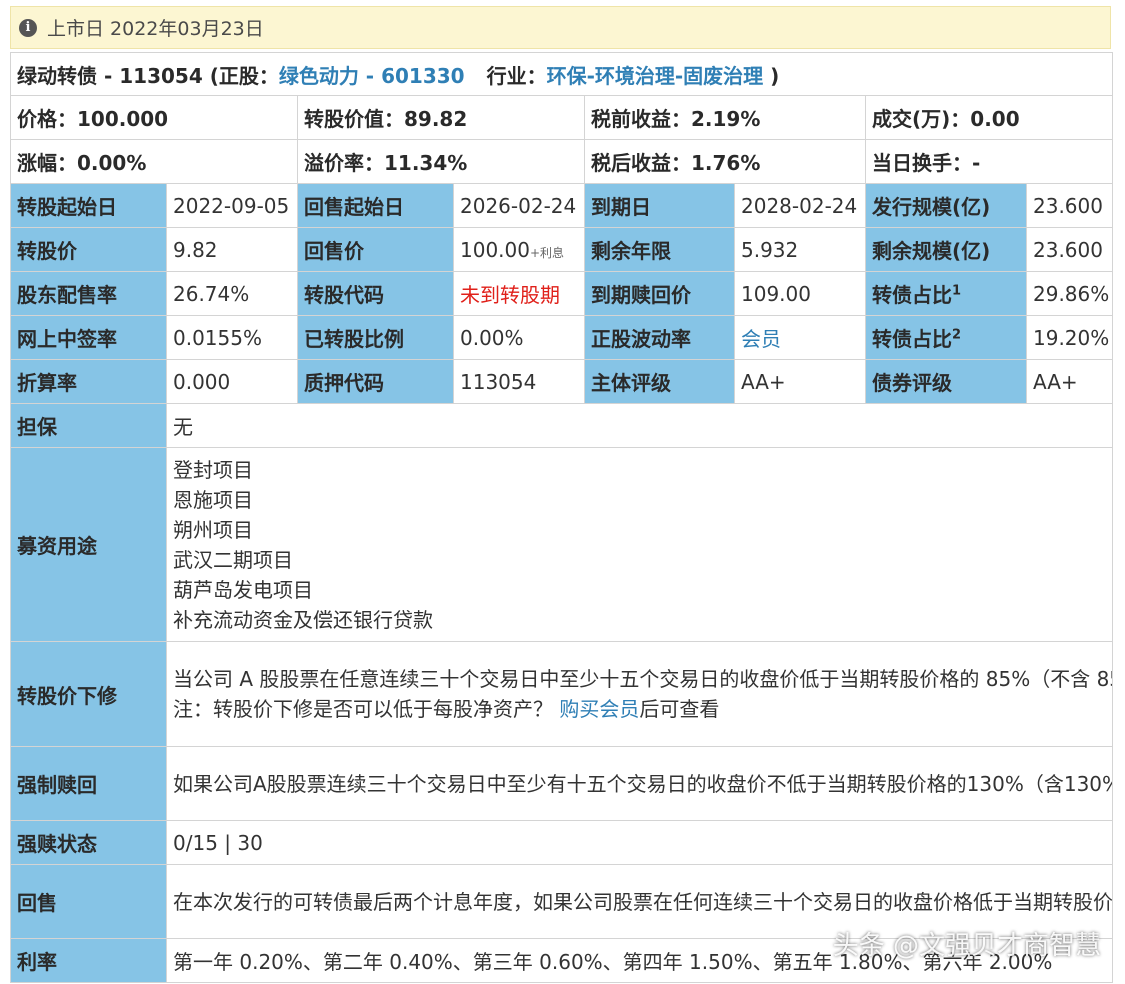 The image size is (1125, 984). I want to click on fund-use-label: 募资用途, so click(88, 544).